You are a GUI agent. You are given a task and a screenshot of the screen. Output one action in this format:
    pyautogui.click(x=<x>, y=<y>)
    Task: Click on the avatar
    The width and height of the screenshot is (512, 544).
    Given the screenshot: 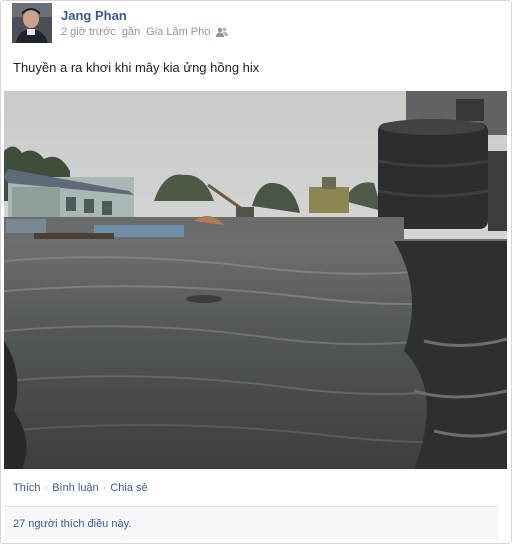 What is the action you would take?
    pyautogui.click(x=32, y=23)
    